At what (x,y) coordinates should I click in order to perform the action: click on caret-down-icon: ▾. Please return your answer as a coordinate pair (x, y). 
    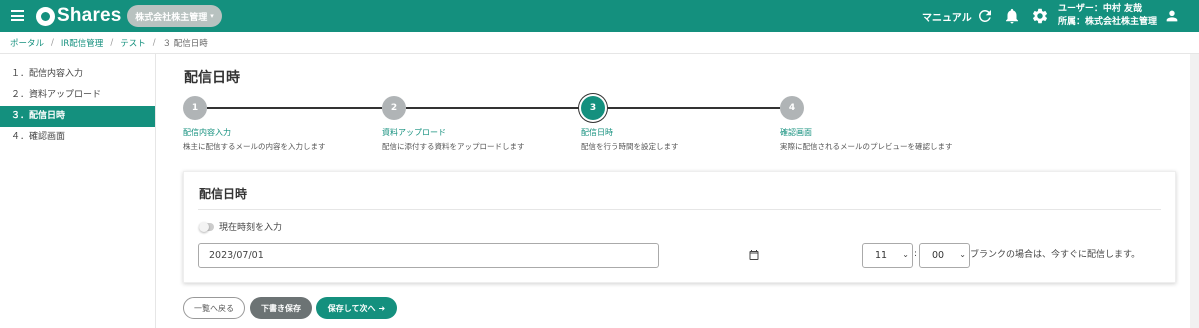
    Looking at the image, I should click on (212, 16).